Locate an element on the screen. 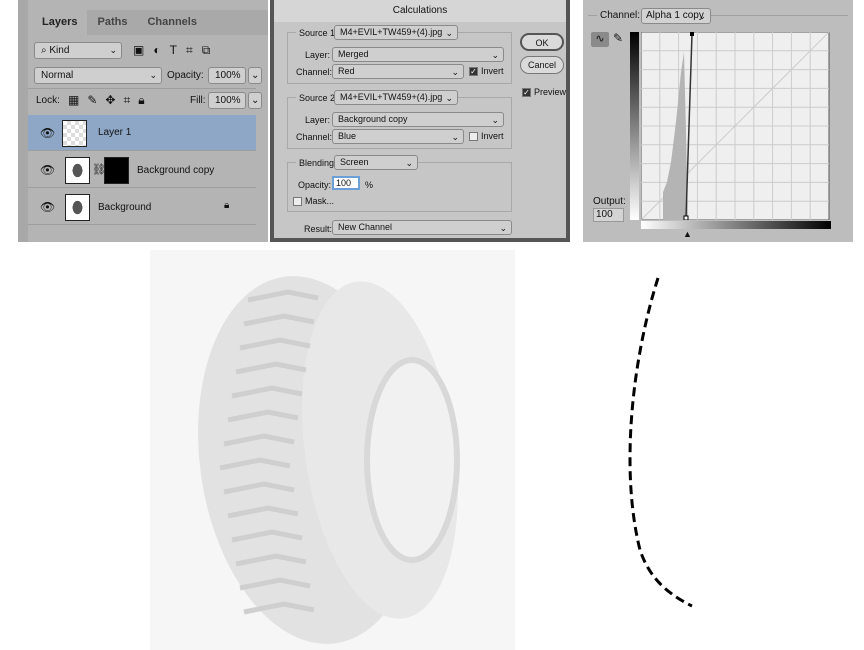 The height and width of the screenshot is (650, 864). lock-label: Lock: is located at coordinates (48, 100).